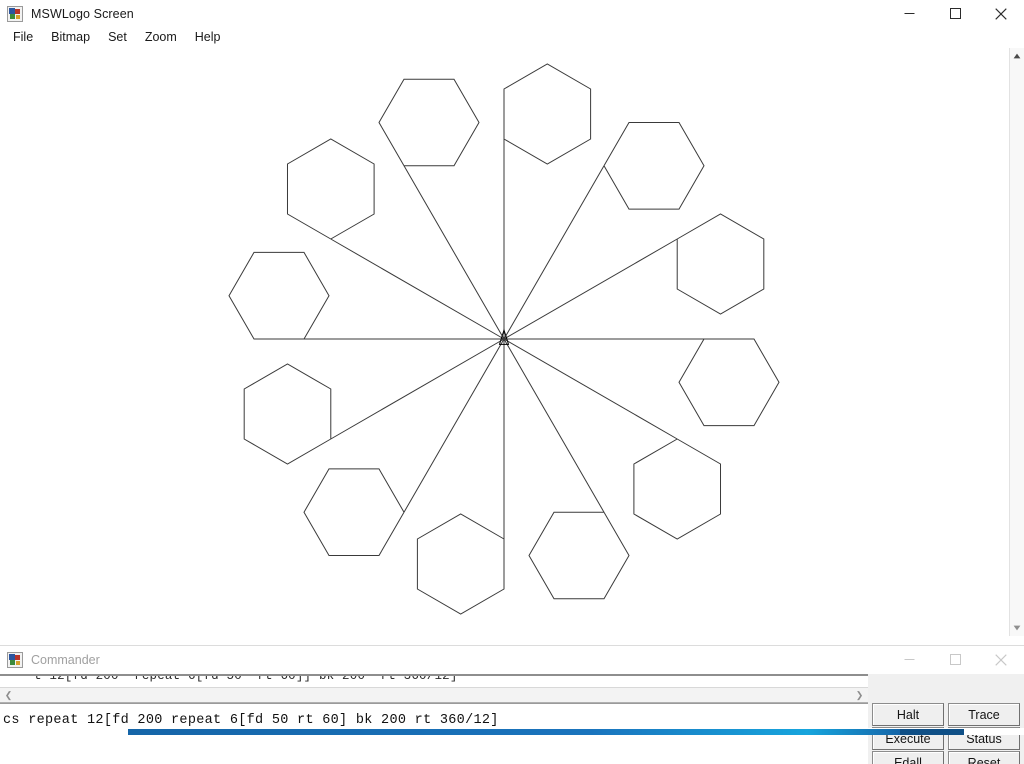 The width and height of the screenshot is (1024, 764). I want to click on menu-bar: File Bitmap Set Zoom Help, so click(512, 37).